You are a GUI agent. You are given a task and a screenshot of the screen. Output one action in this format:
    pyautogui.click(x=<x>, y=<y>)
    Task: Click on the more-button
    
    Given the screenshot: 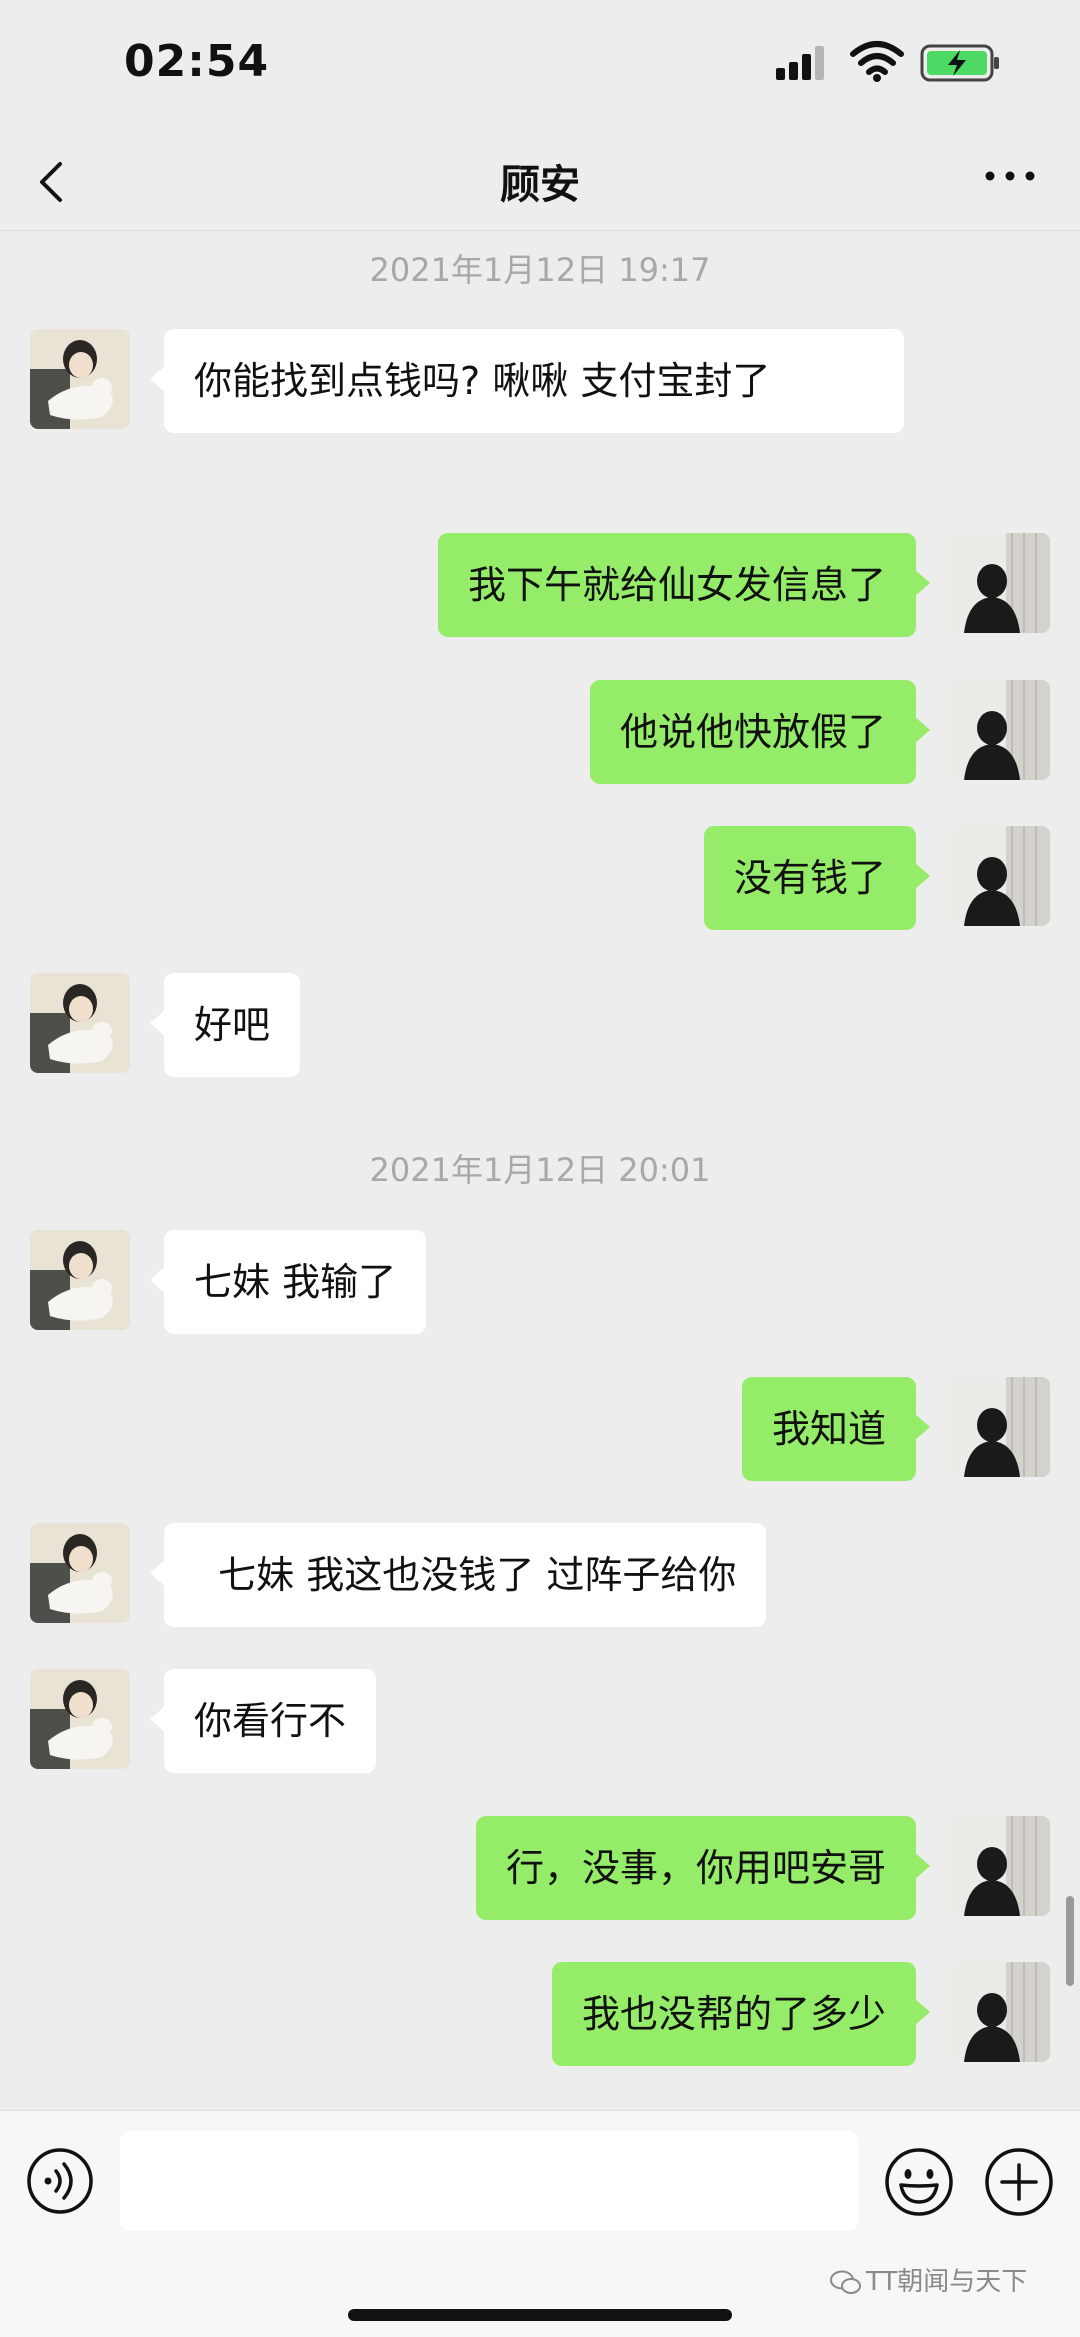 What is the action you would take?
    pyautogui.click(x=1010, y=177)
    